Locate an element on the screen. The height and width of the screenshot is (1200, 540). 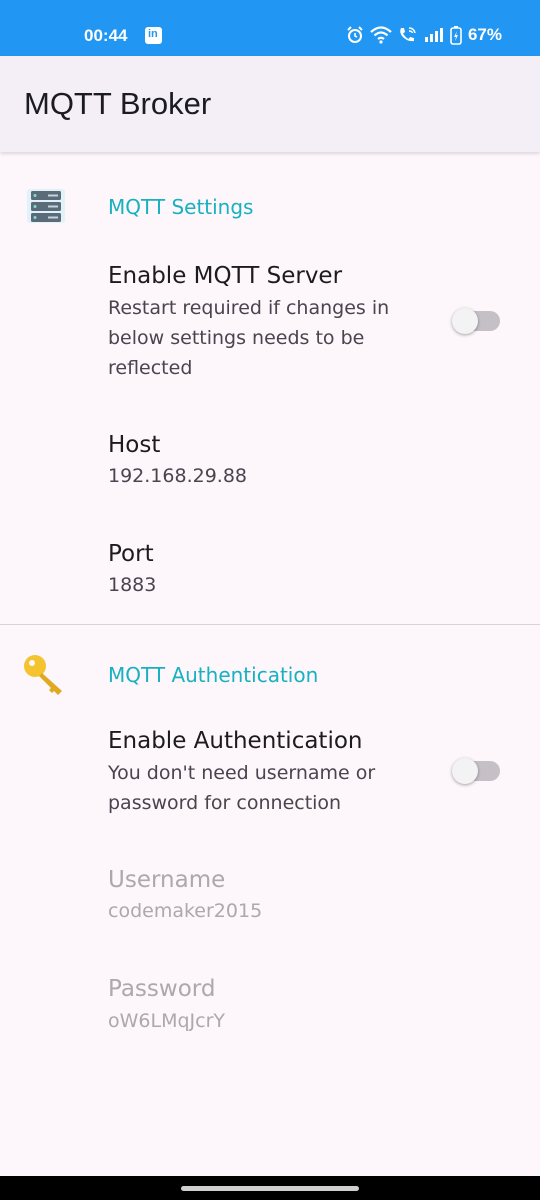
enable-mqtt-server-toggle is located at coordinates (476, 321).